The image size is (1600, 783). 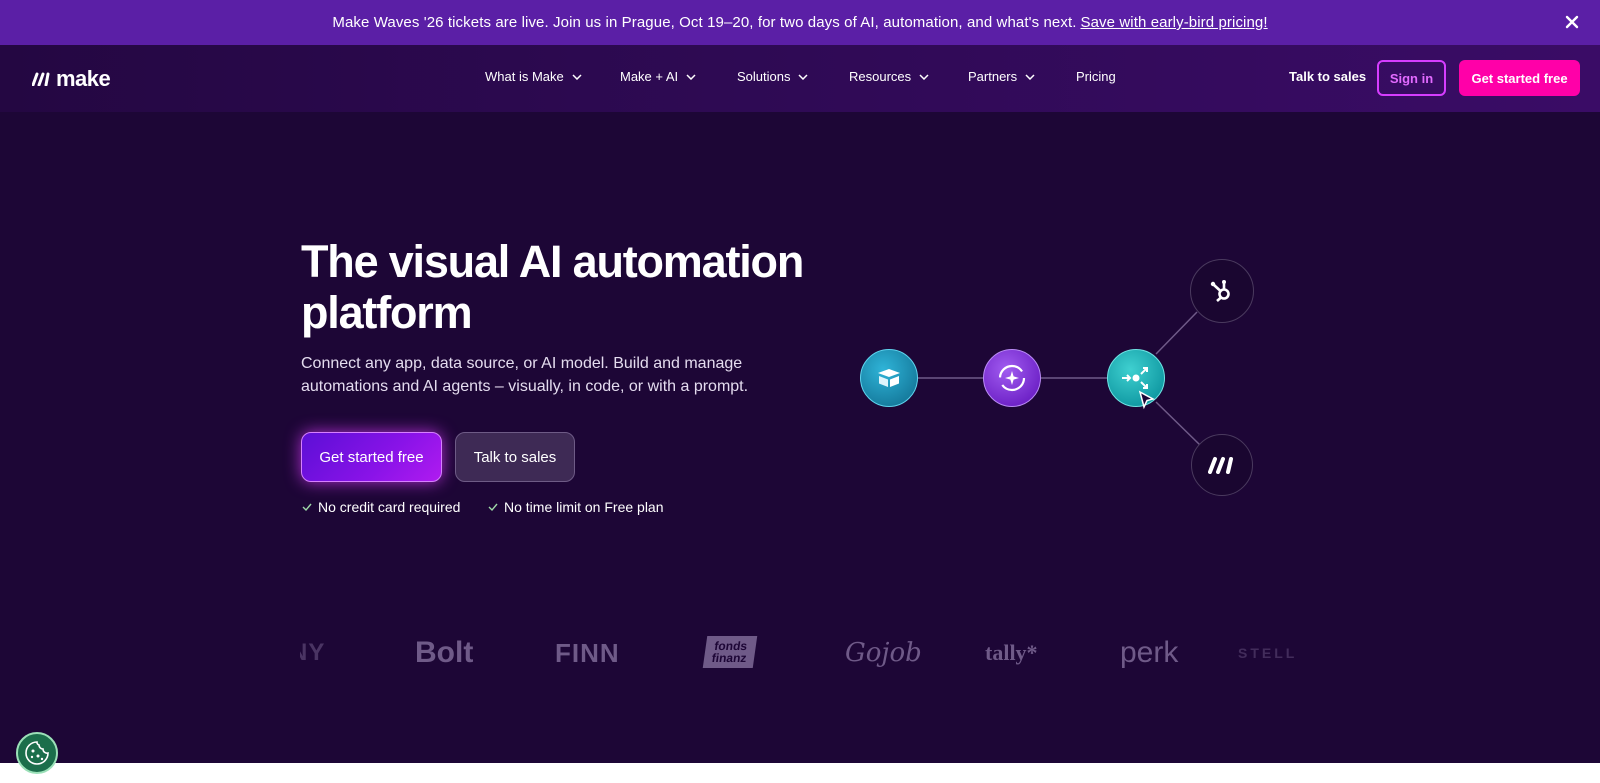 I want to click on check-no-credit-card: No credit card required, so click(x=381, y=507).